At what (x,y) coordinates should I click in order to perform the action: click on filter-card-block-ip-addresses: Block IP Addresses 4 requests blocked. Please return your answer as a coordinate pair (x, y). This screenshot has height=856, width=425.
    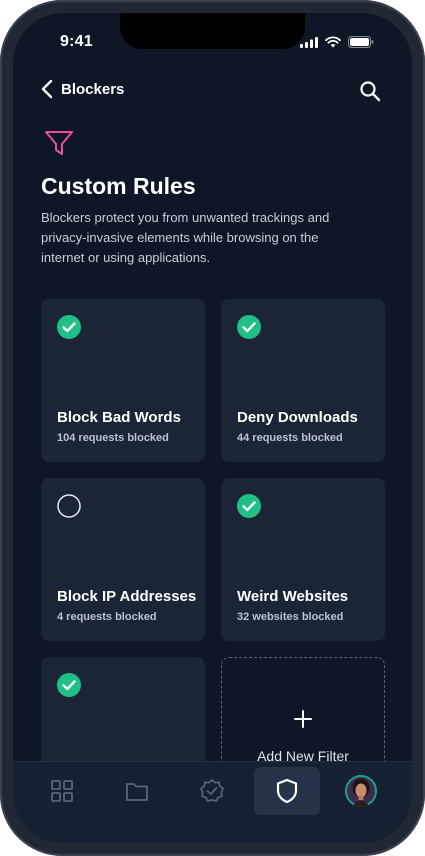
    Looking at the image, I should click on (123, 559).